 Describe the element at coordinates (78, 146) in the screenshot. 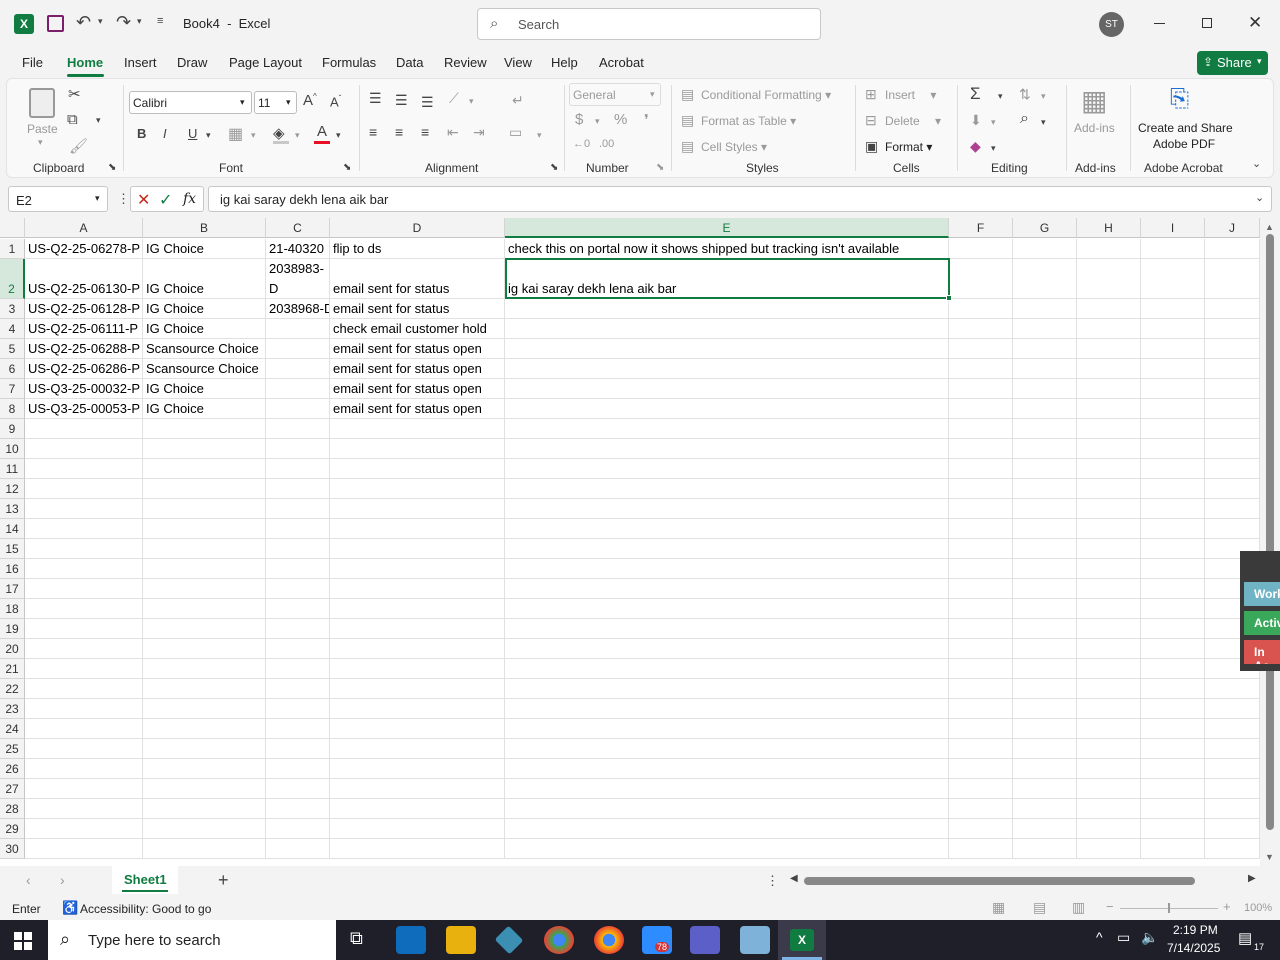

I see `format-painter-icon: 🖌` at that location.